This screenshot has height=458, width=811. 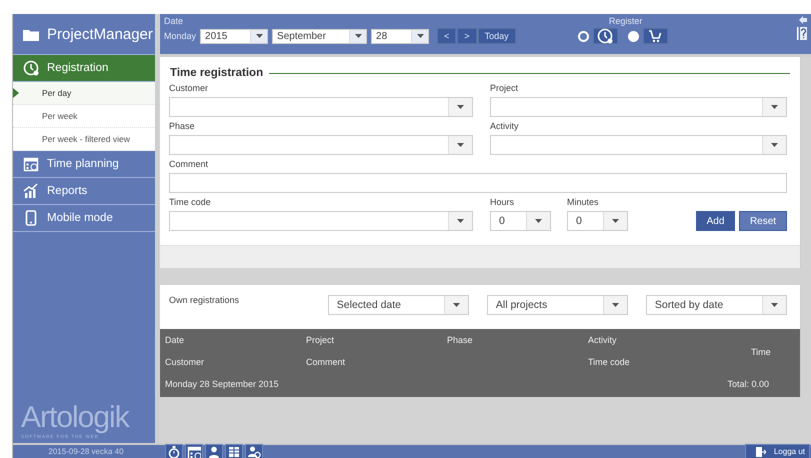 What do you see at coordinates (761, 352) in the screenshot?
I see `column-header: Time` at bounding box center [761, 352].